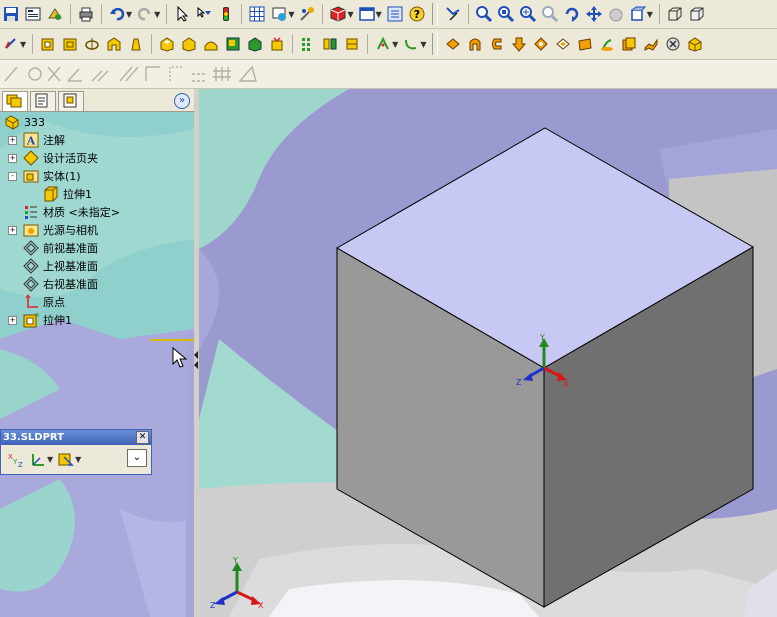 This screenshot has width=777, height=617. Describe the element at coordinates (189, 44) in the screenshot. I see `revolve-cut-icon` at that location.